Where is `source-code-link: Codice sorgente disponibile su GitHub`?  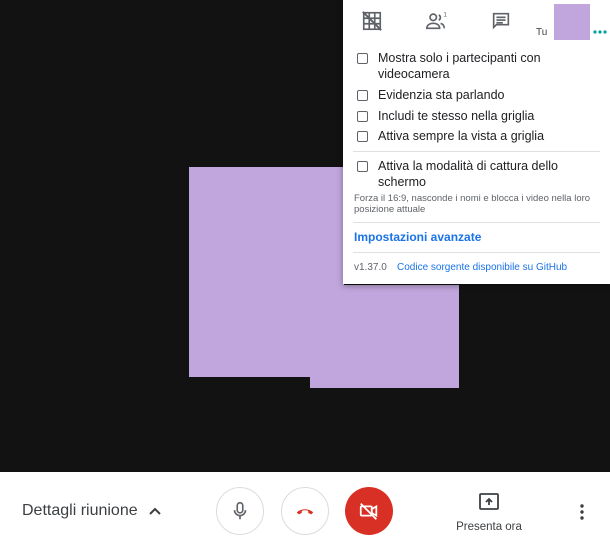
source-code-link: Codice sorgente disponibile su GitHub is located at coordinates (482, 267).